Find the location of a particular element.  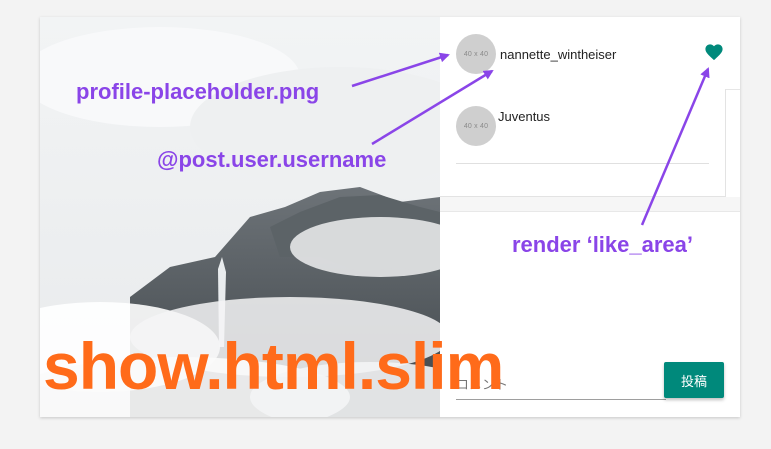

comment-divider is located at coordinates (582, 163).